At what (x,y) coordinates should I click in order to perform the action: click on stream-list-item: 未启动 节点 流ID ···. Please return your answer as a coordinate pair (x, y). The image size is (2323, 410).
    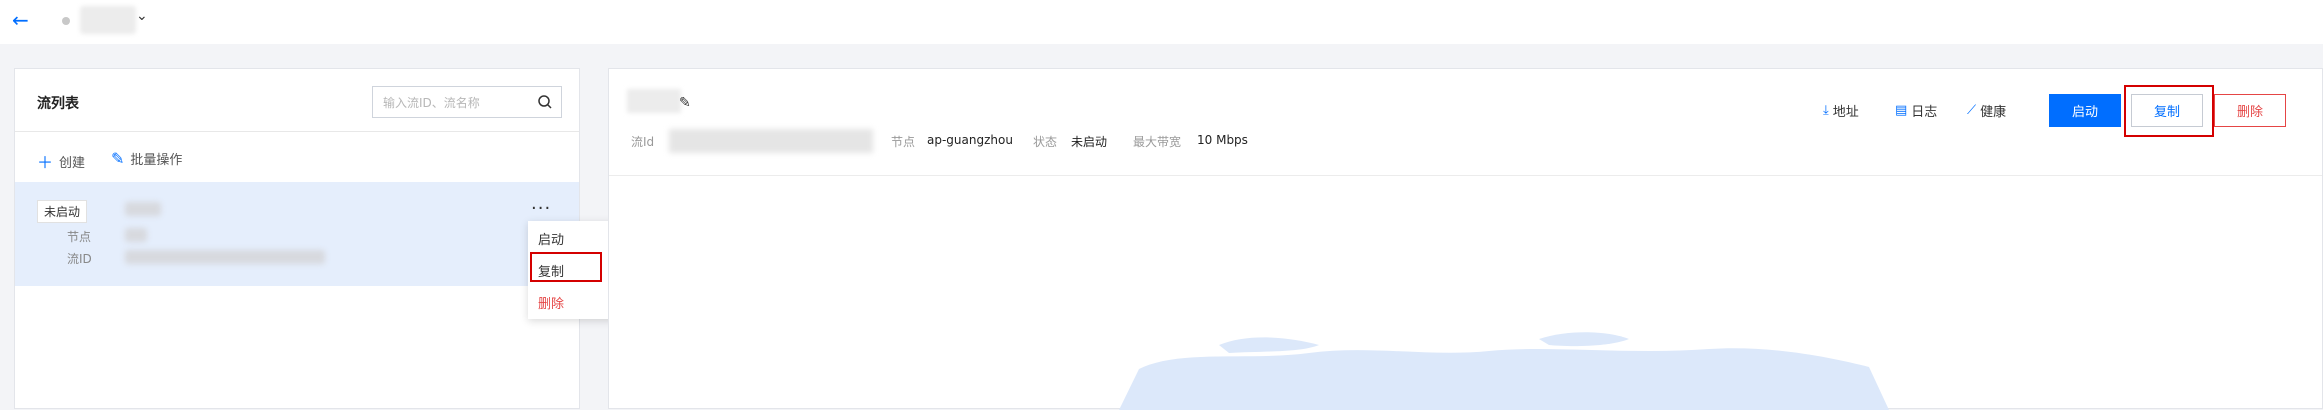
    Looking at the image, I should click on (297, 234).